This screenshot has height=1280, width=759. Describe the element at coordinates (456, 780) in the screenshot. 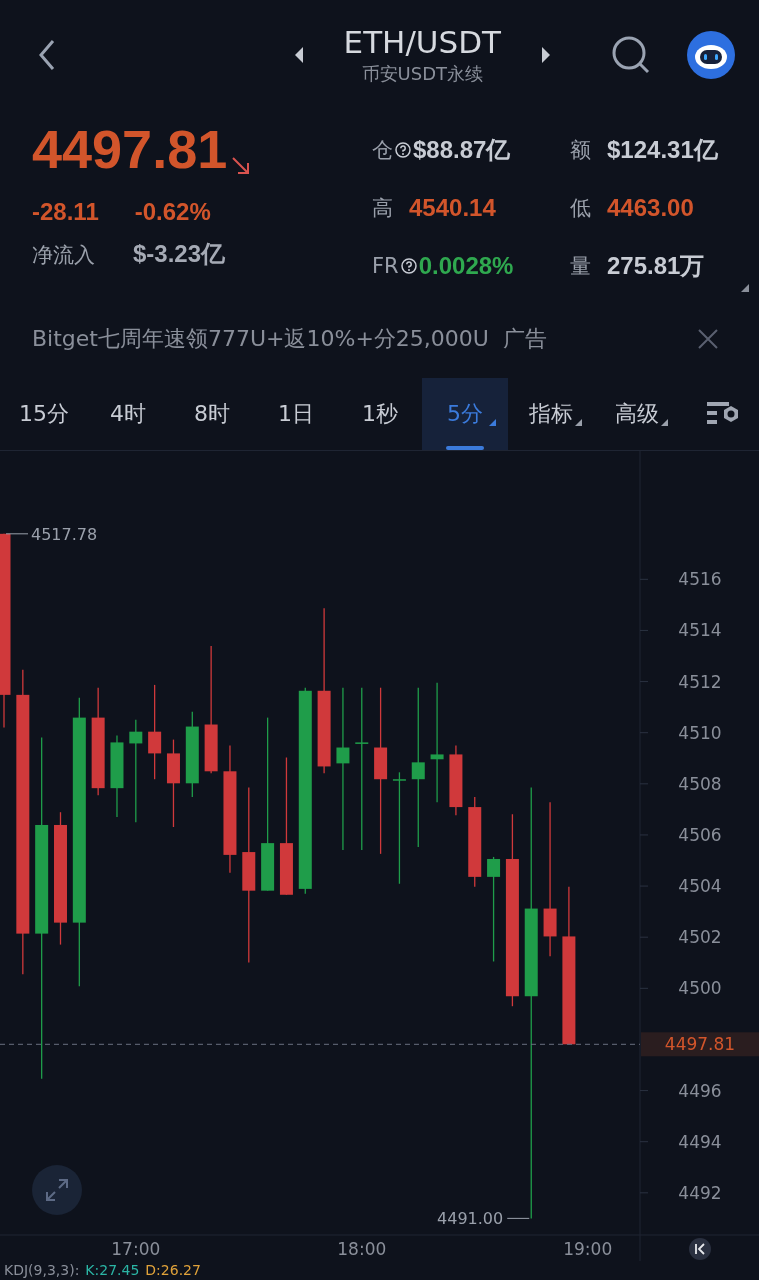

I see `falling-candle` at that location.